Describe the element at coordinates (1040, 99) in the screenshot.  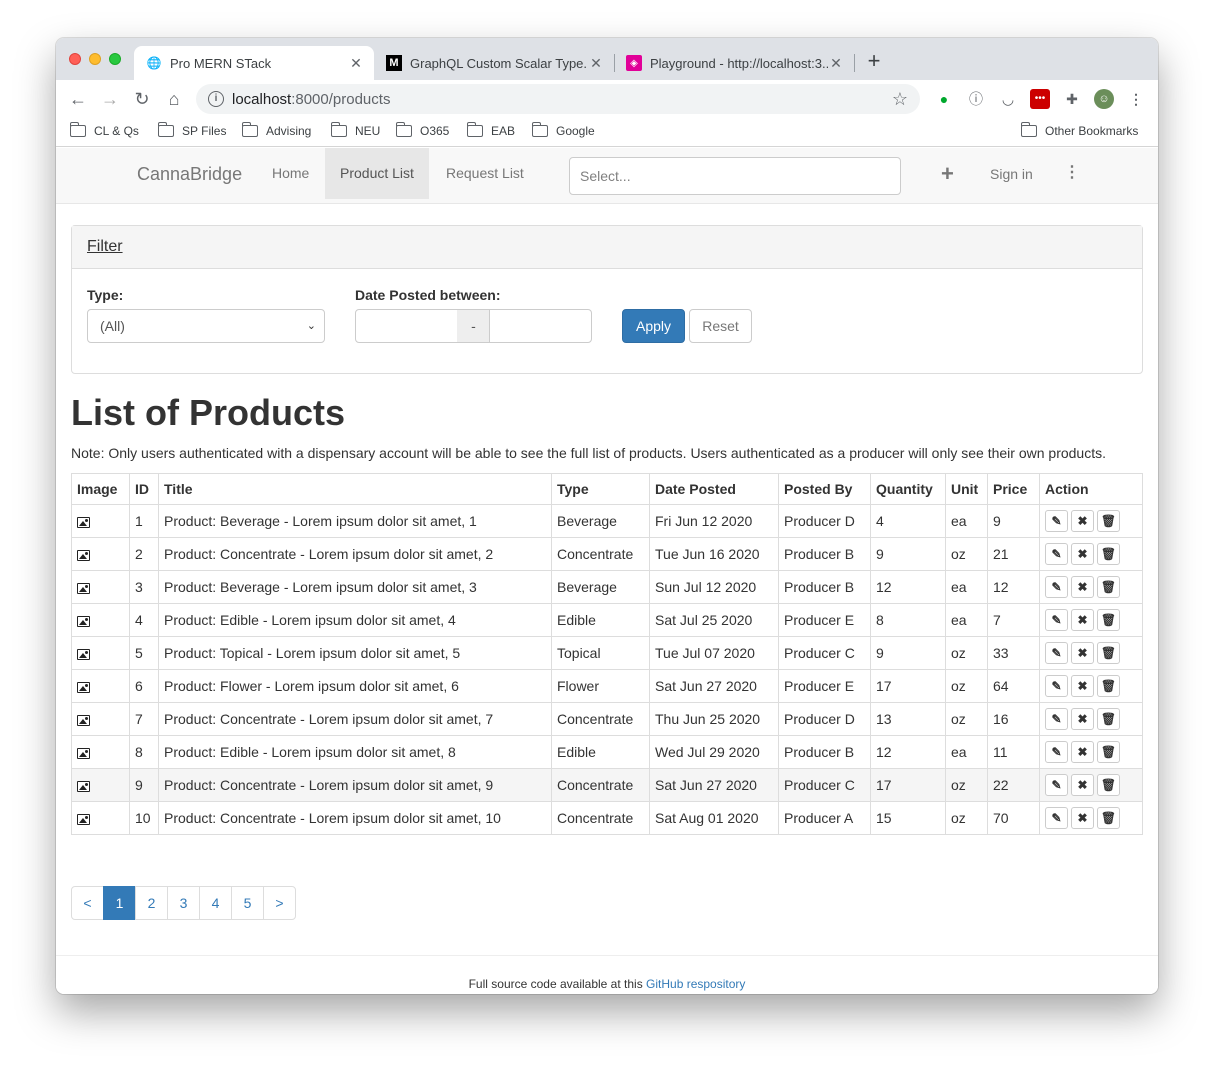
I see `lastpass-icon: •••` at that location.